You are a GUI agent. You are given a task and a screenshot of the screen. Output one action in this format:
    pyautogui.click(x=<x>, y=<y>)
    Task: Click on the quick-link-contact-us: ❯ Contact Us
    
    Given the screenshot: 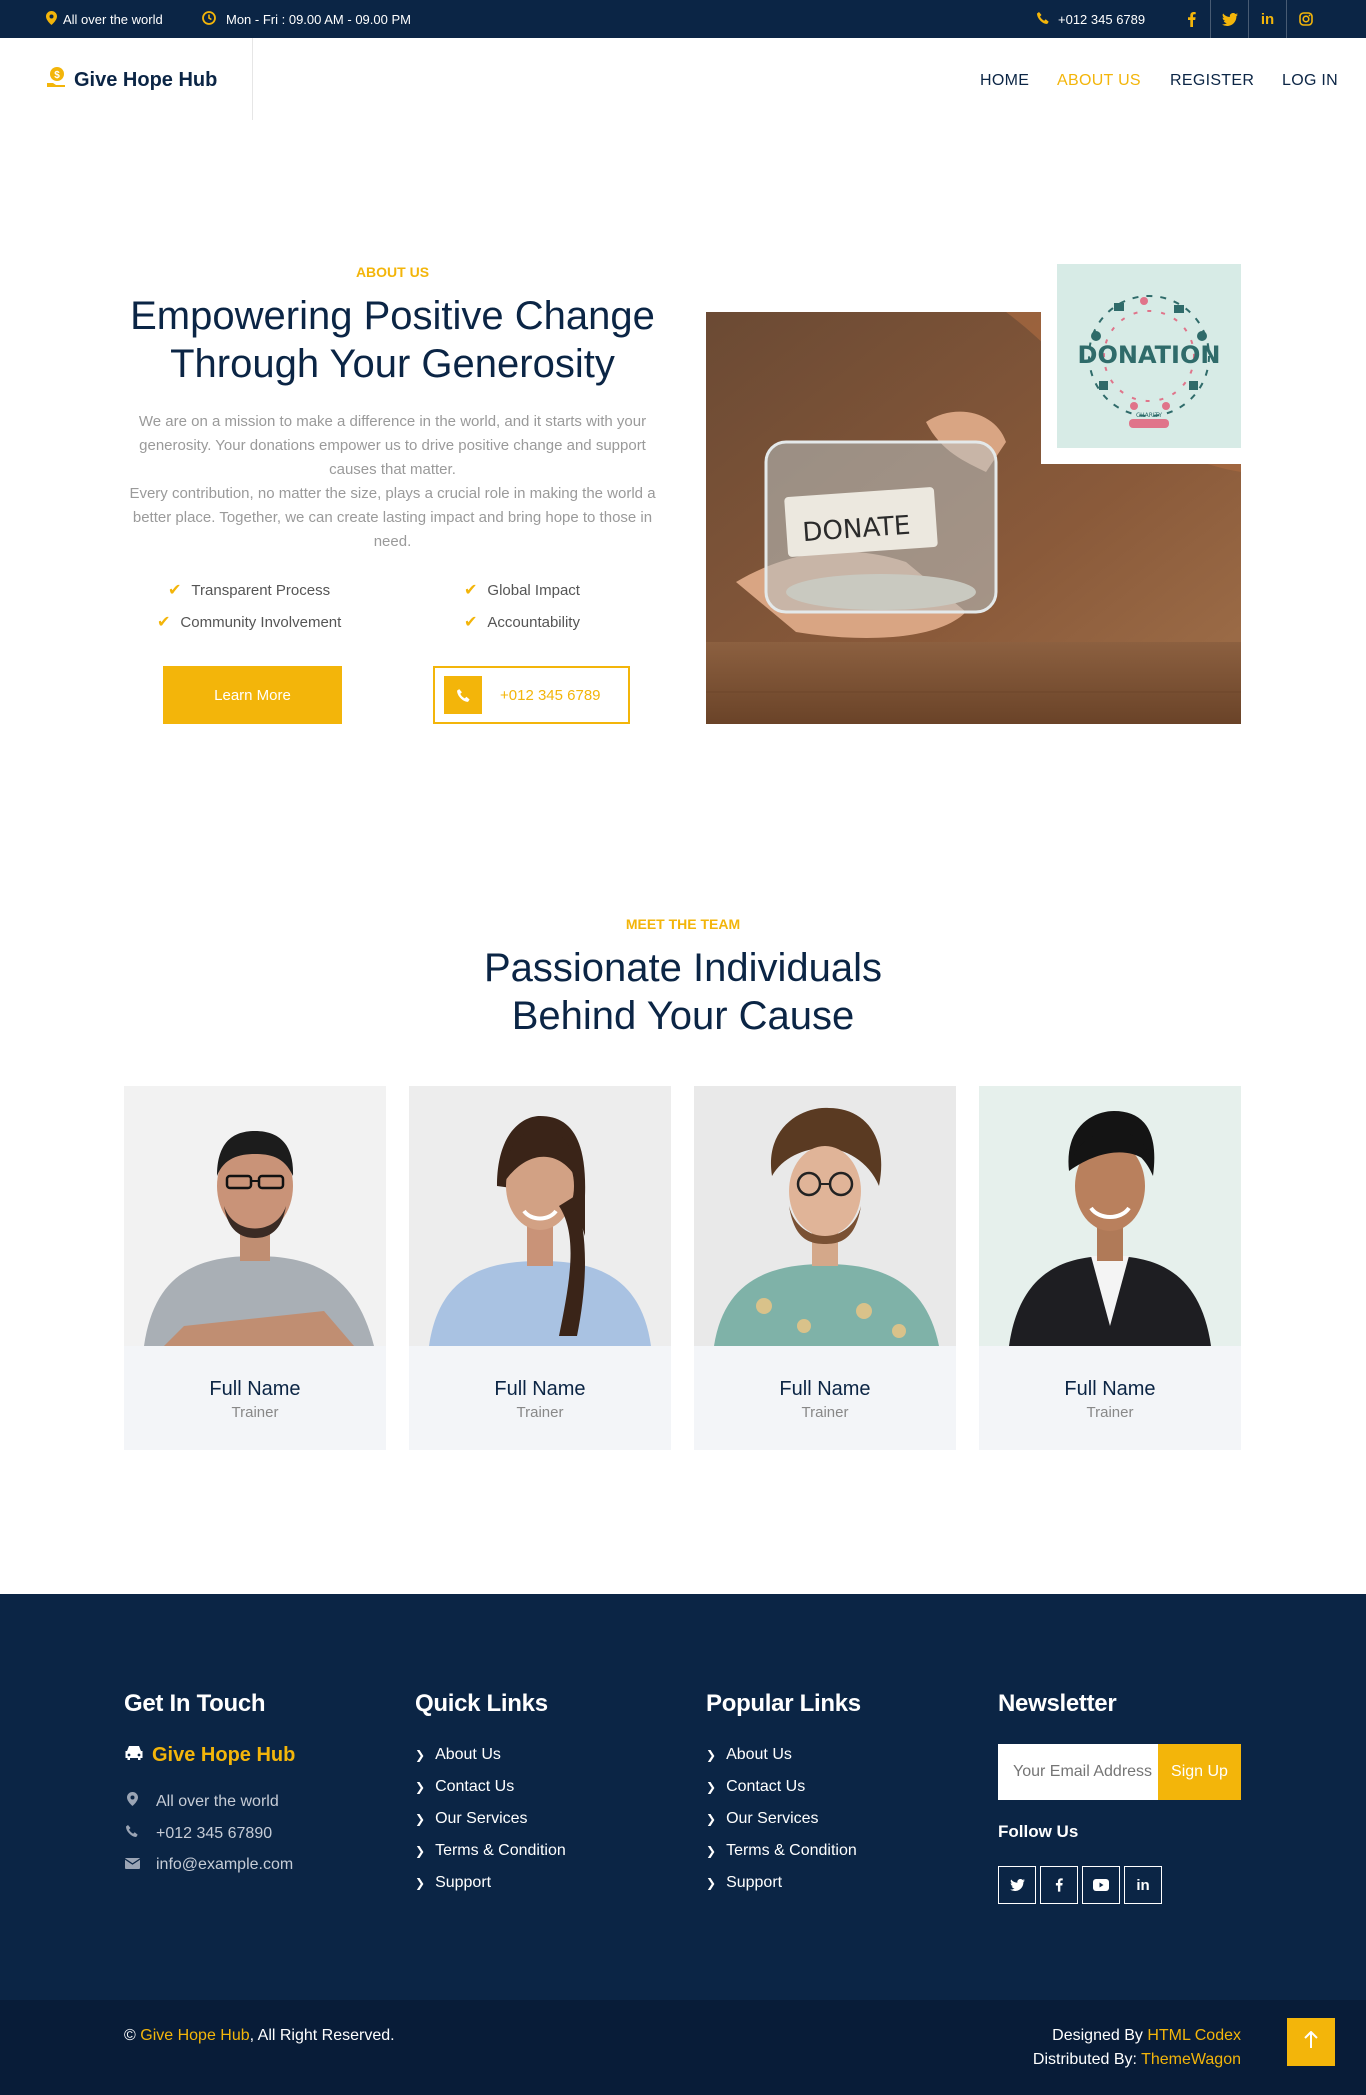 What is the action you would take?
    pyautogui.click(x=464, y=1787)
    